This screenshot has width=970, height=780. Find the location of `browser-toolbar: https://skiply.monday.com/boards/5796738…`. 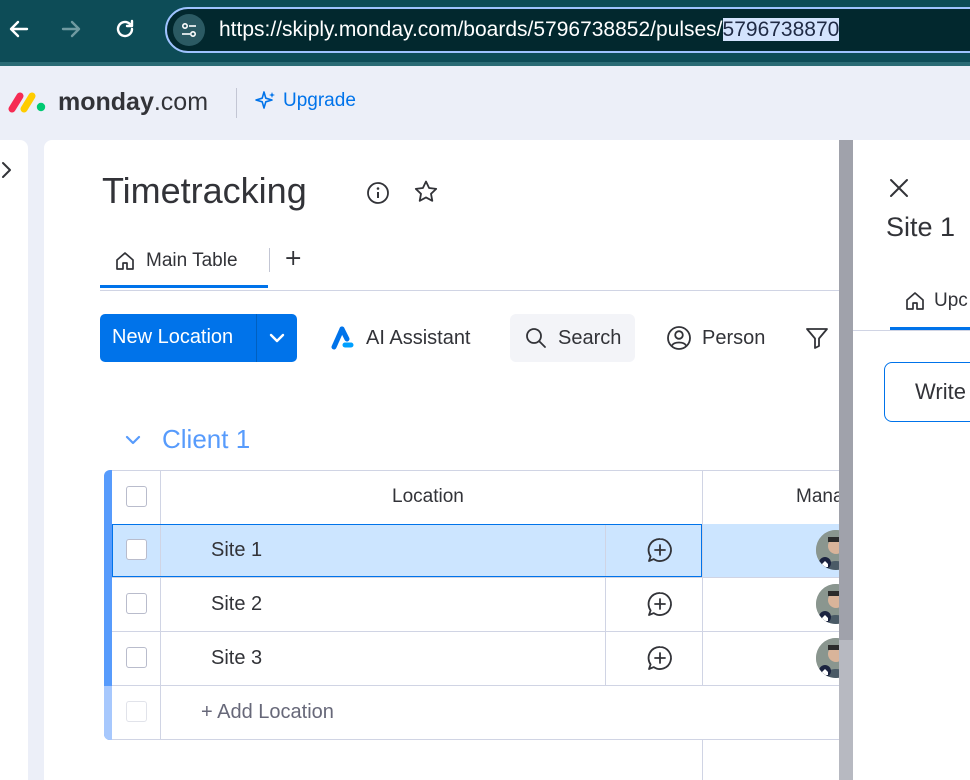

browser-toolbar: https://skiply.monday.com/boards/5796738… is located at coordinates (485, 31).